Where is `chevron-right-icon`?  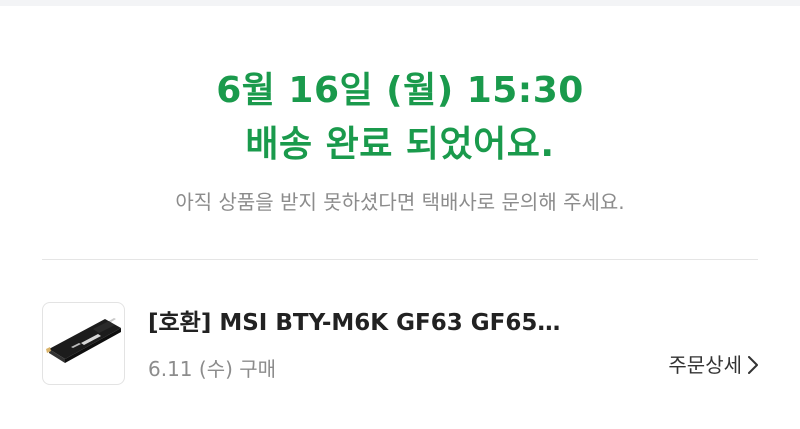 chevron-right-icon is located at coordinates (753, 365).